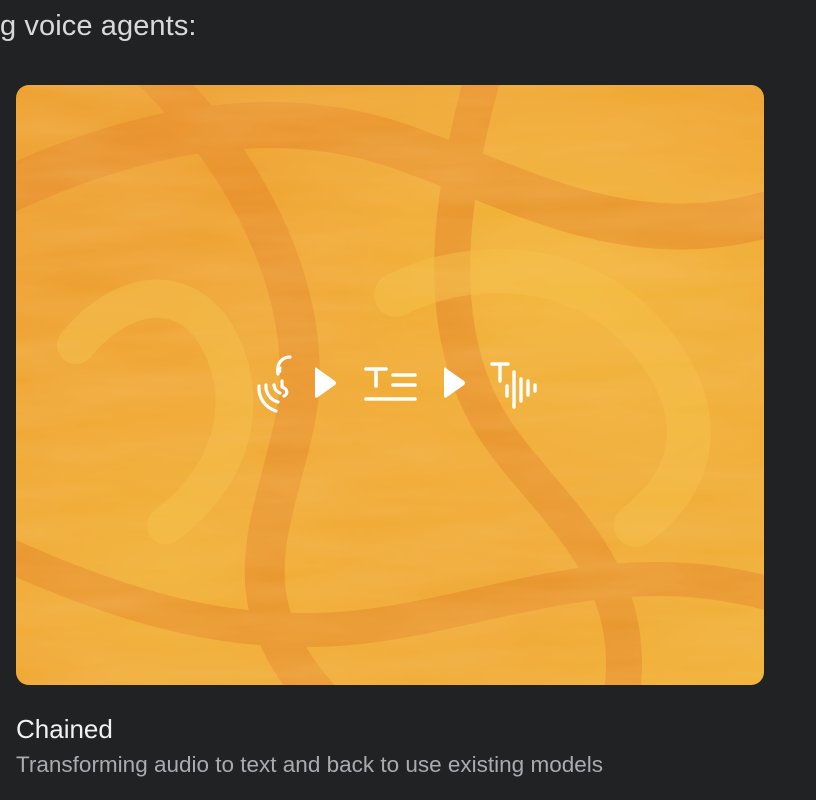 The image size is (816, 800). Describe the element at coordinates (64, 729) in the screenshot. I see `card-title: Chained` at that location.